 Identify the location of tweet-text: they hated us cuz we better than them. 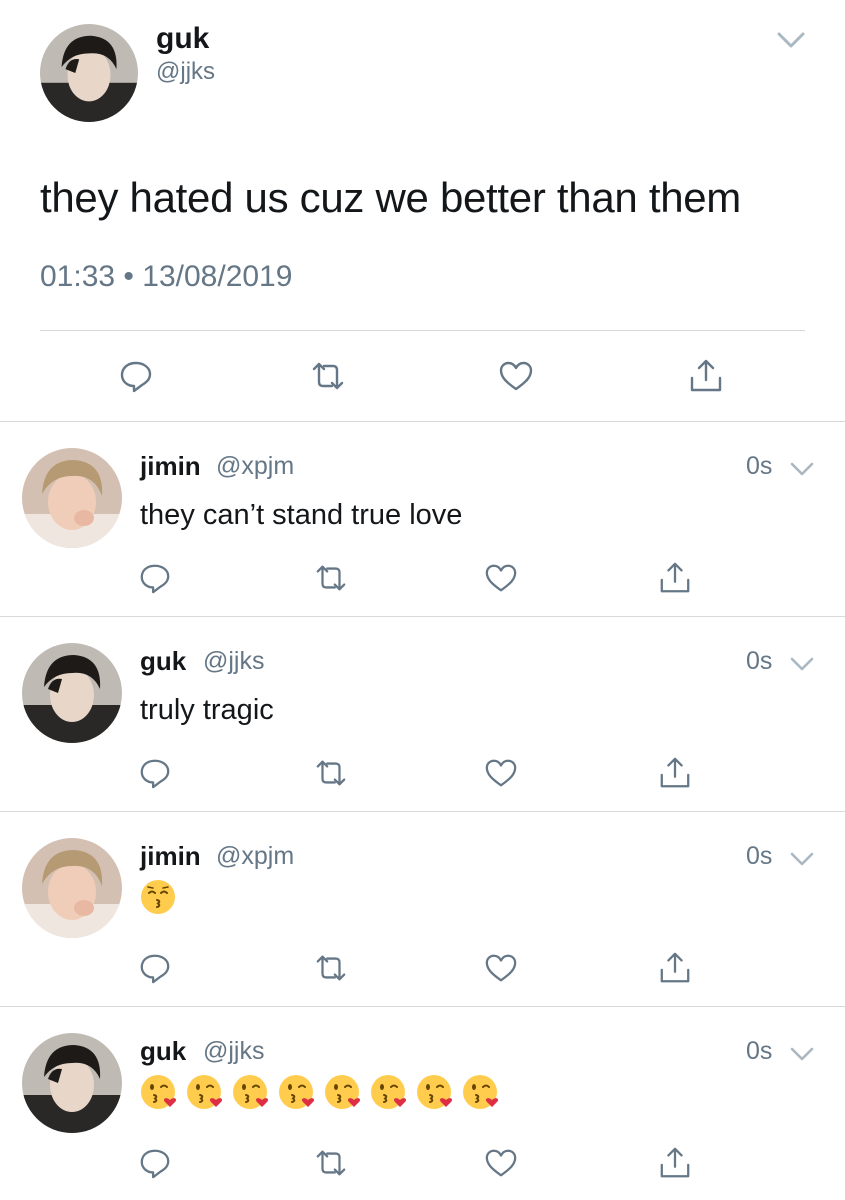
(390, 197).